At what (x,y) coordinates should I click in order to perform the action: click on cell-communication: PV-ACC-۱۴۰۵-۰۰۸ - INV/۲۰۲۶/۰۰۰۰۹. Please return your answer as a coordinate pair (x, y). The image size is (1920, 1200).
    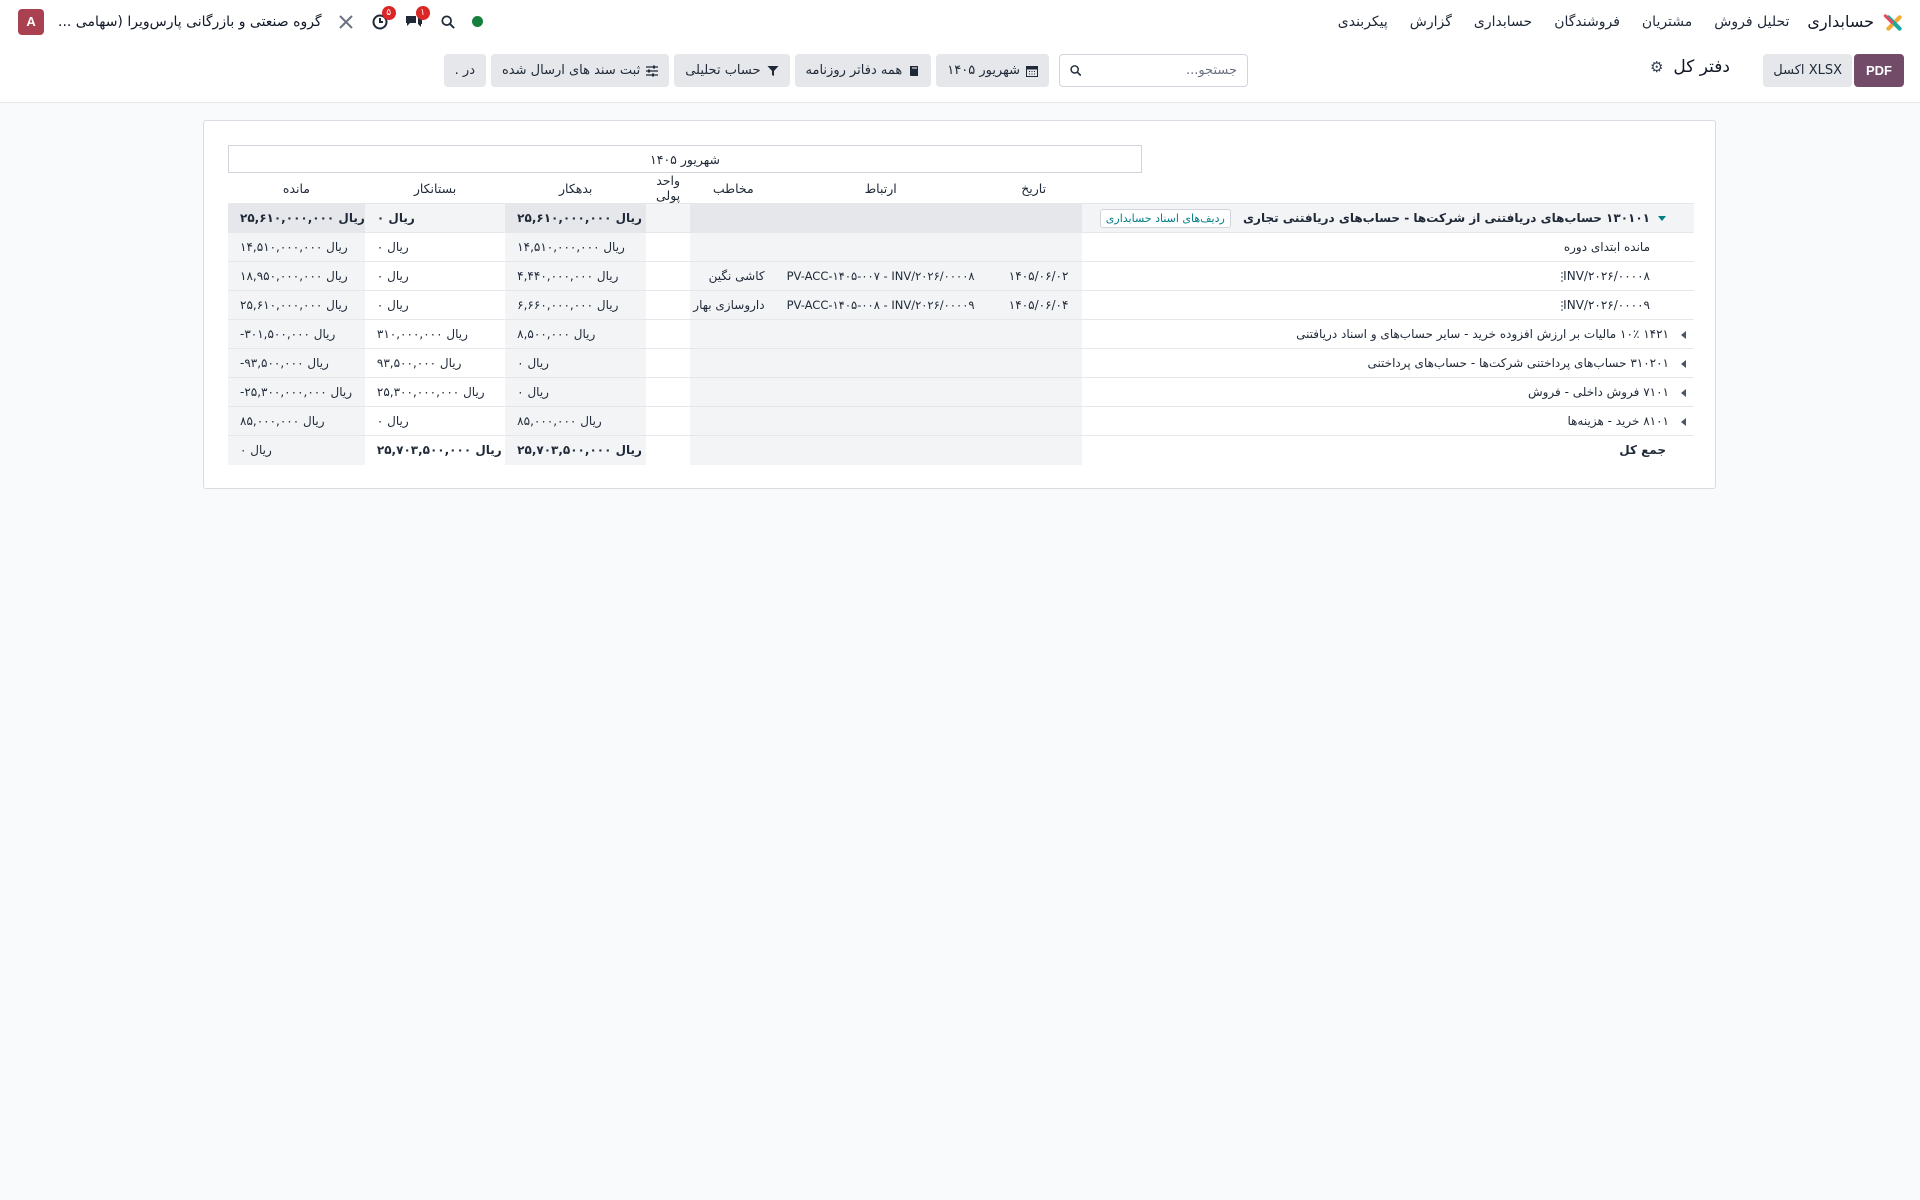
    Looking at the image, I should click on (880, 305).